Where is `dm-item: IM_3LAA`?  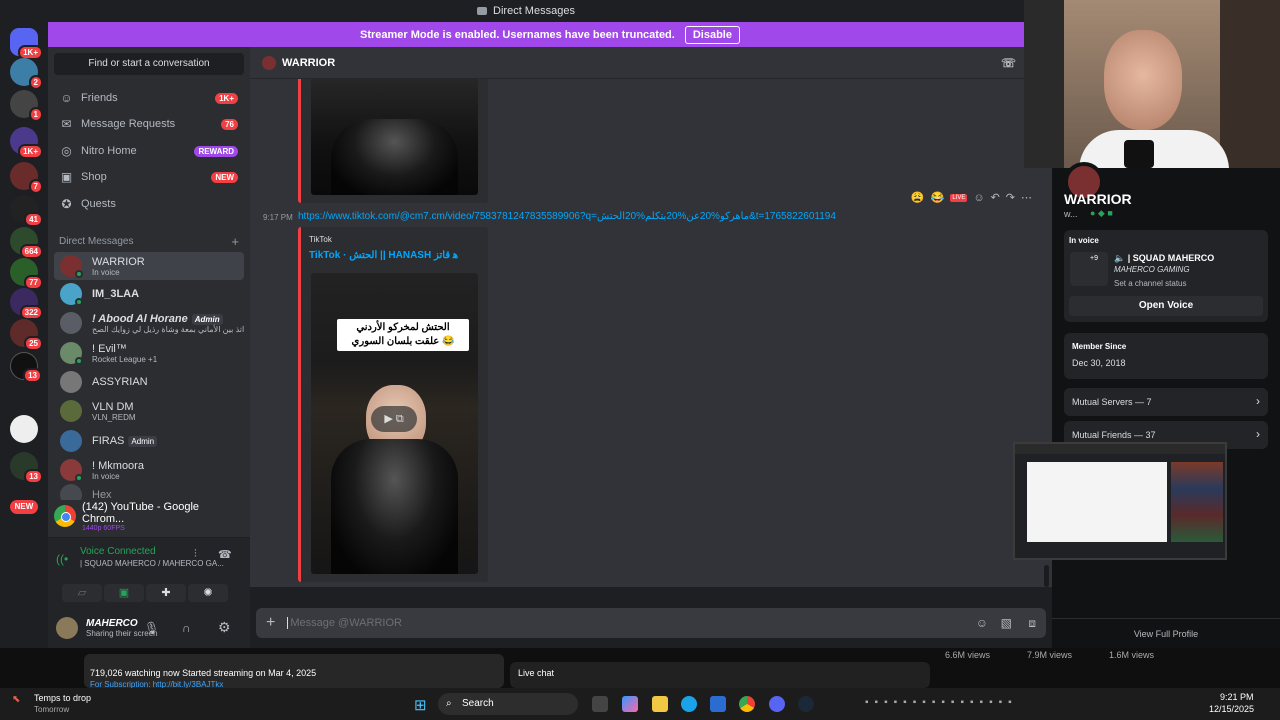
dm-item: IM_3LAA is located at coordinates (149, 294).